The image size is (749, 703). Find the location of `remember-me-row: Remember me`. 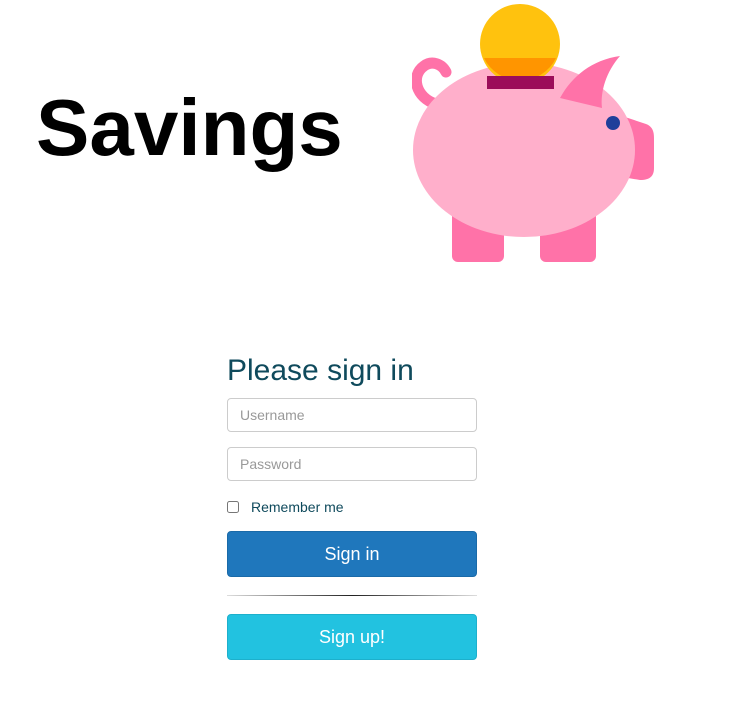

remember-me-row: Remember me is located at coordinates (352, 507).